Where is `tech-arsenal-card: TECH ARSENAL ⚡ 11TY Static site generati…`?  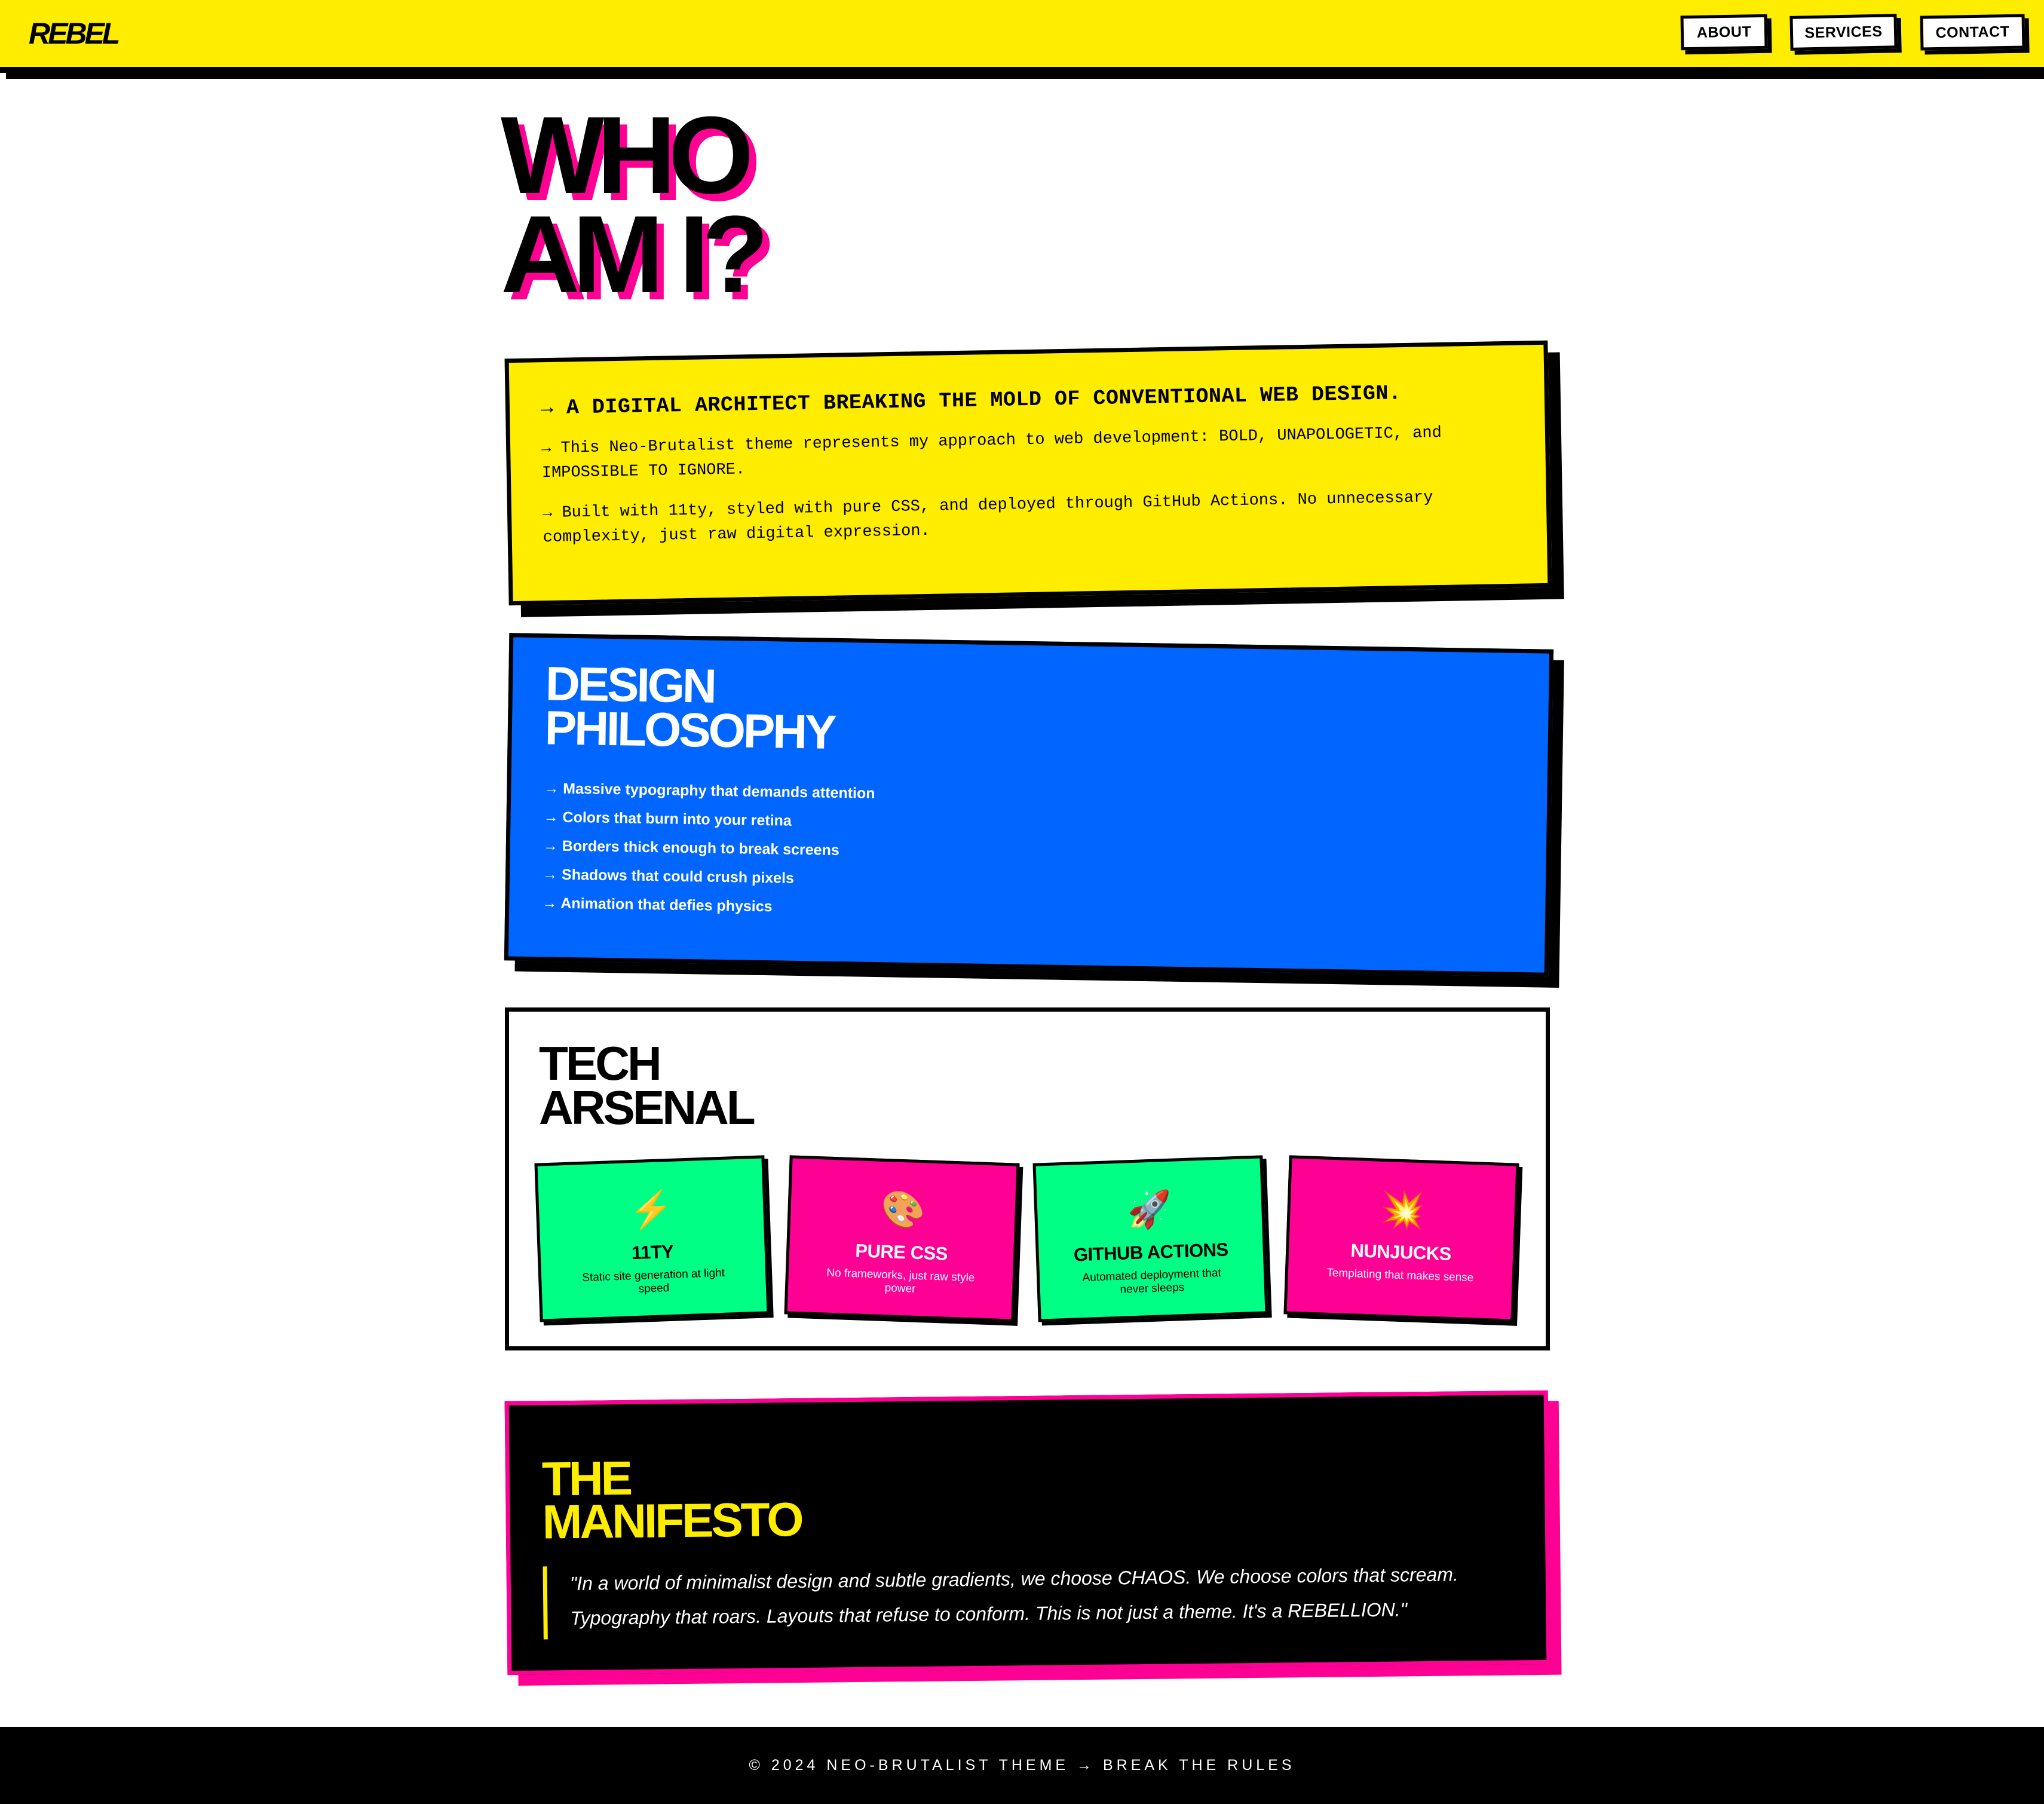
tech-arsenal-card: TECH ARSENAL ⚡ 11TY Static site generati… is located at coordinates (1027, 1178).